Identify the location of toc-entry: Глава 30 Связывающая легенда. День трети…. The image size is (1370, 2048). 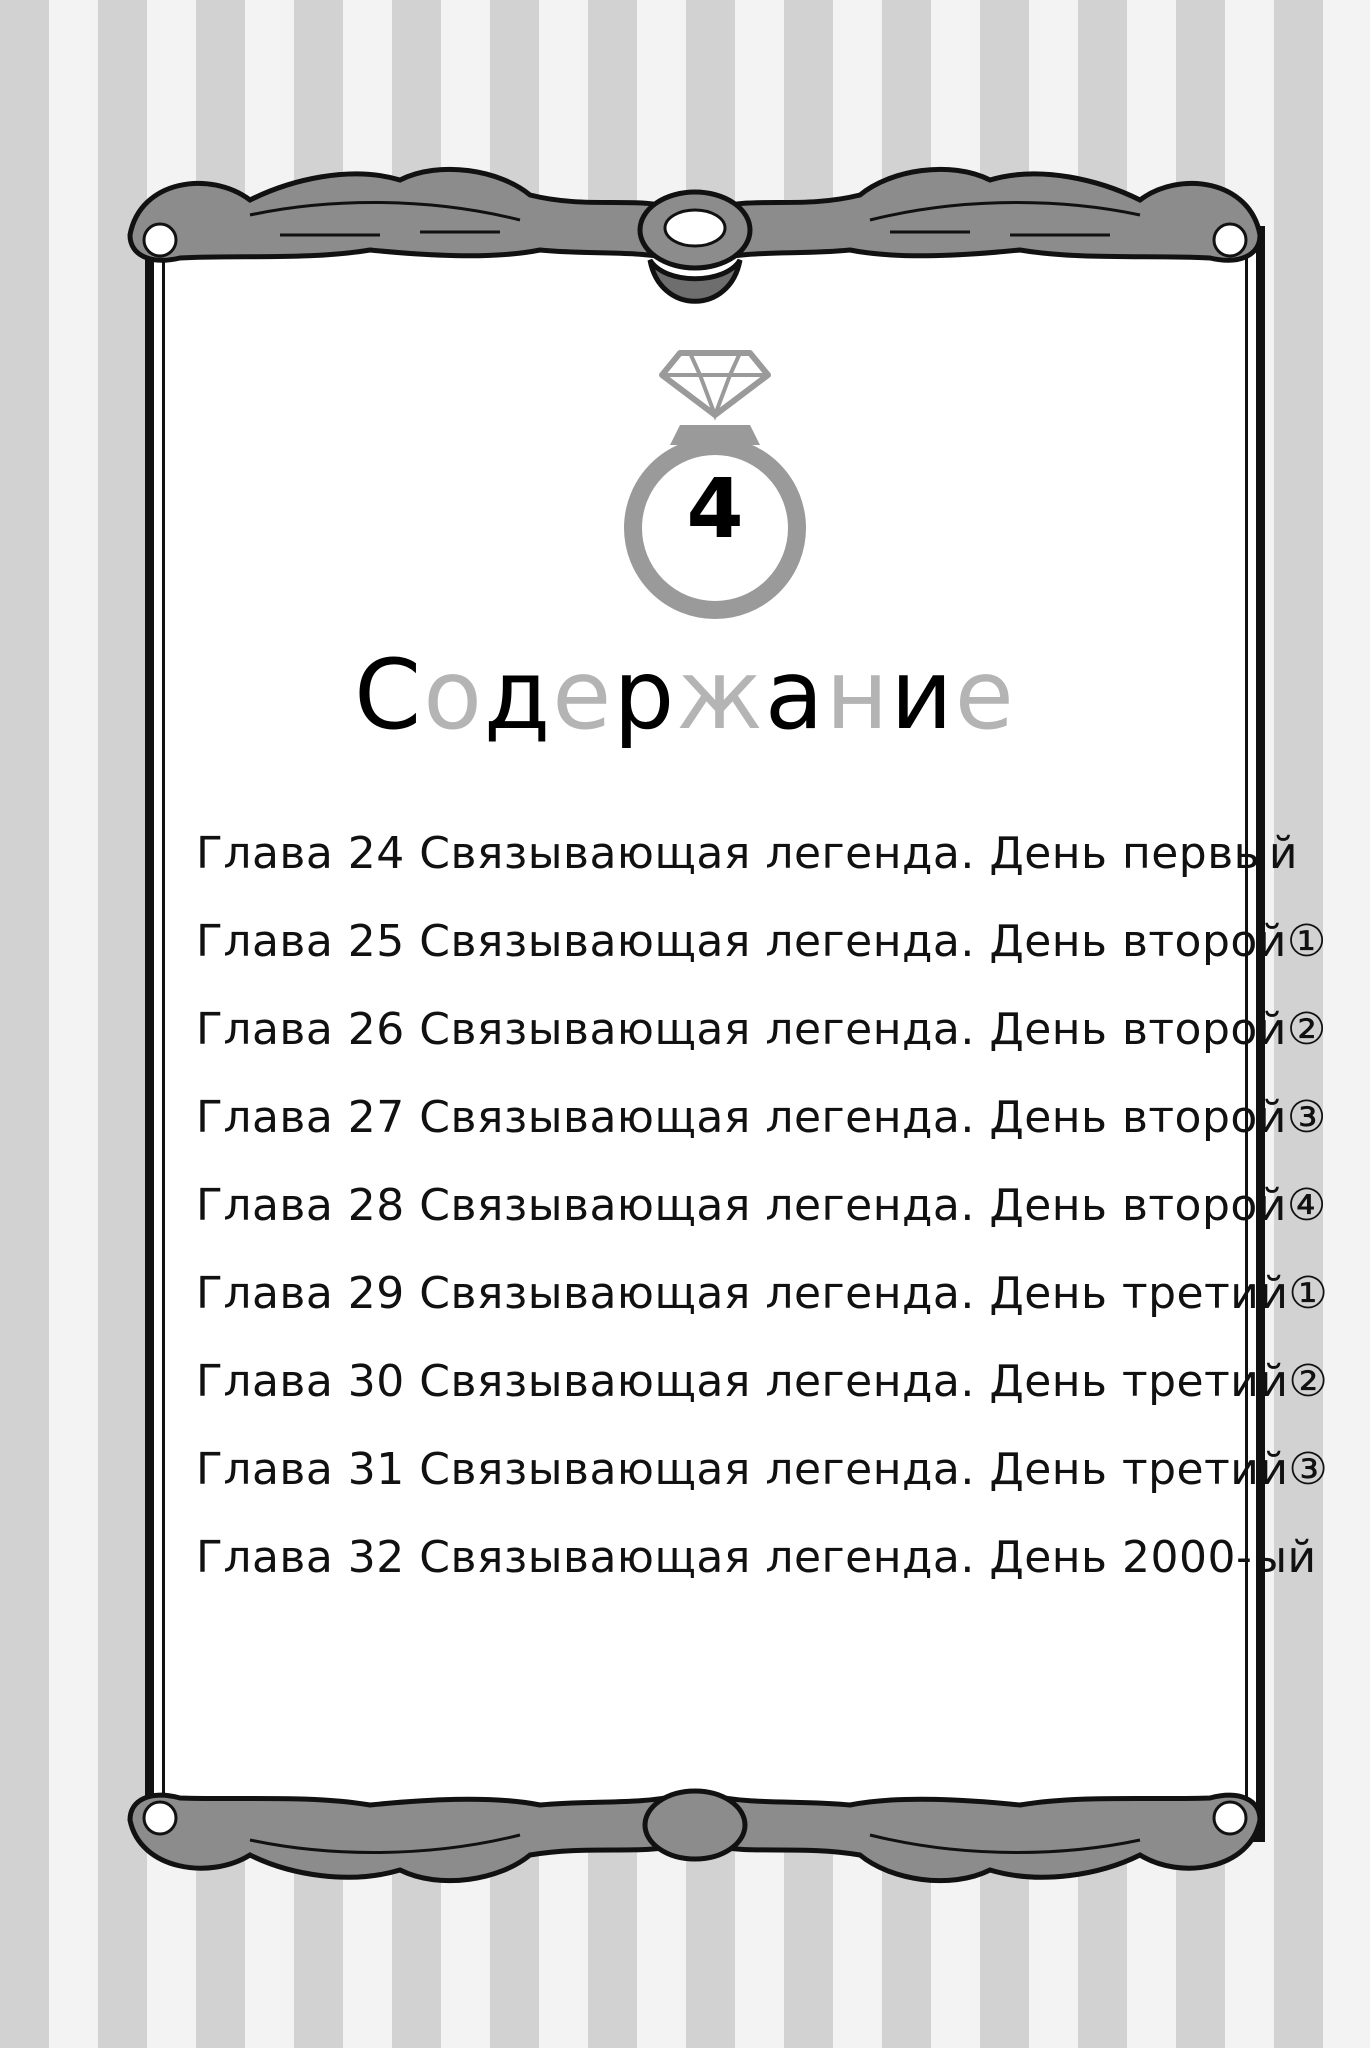
(762, 1381).